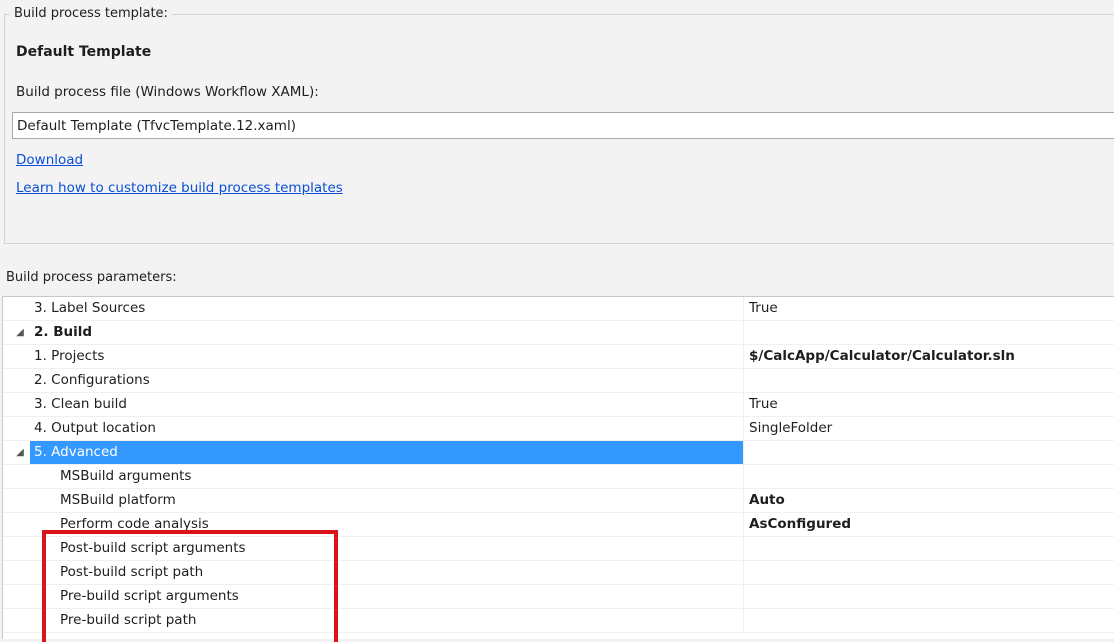 This screenshot has width=1114, height=642. What do you see at coordinates (558, 405) in the screenshot?
I see `grid-row-clean-build: 3. Clean build True` at bounding box center [558, 405].